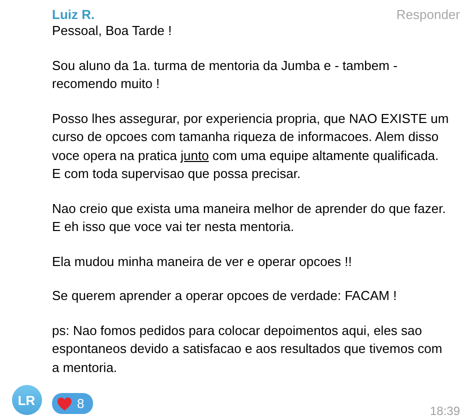 The width and height of the screenshot is (470, 419). Describe the element at coordinates (202, 261) in the screenshot. I see `message-paragraph: Ela mudou minha maneira de ver e operar opcoes !!` at that location.